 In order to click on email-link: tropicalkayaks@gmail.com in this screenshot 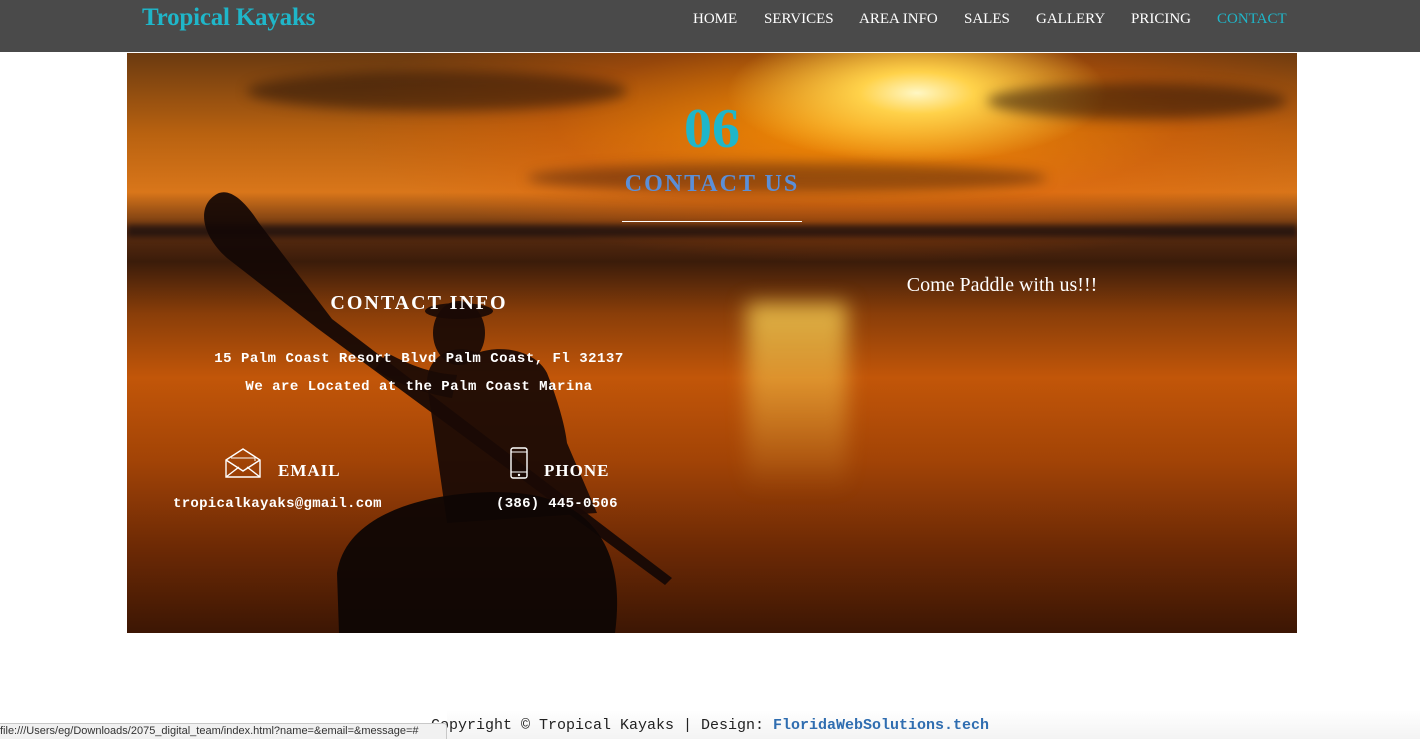, I will do `click(277, 504)`.